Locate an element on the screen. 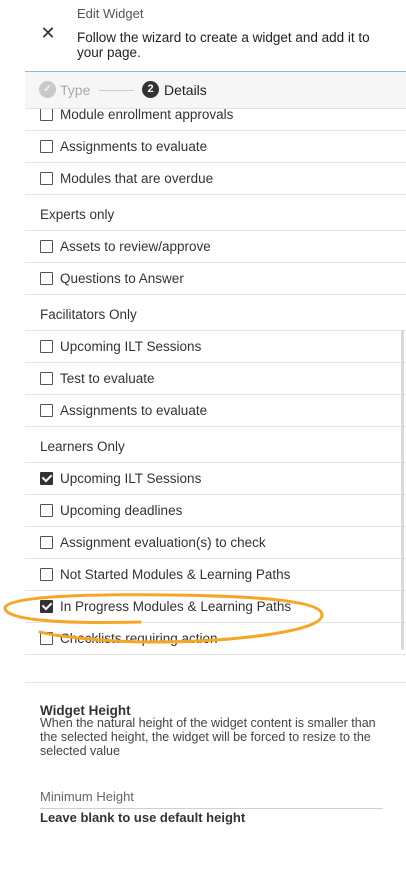  list-item-label: Checklists requiring action is located at coordinates (139, 638).